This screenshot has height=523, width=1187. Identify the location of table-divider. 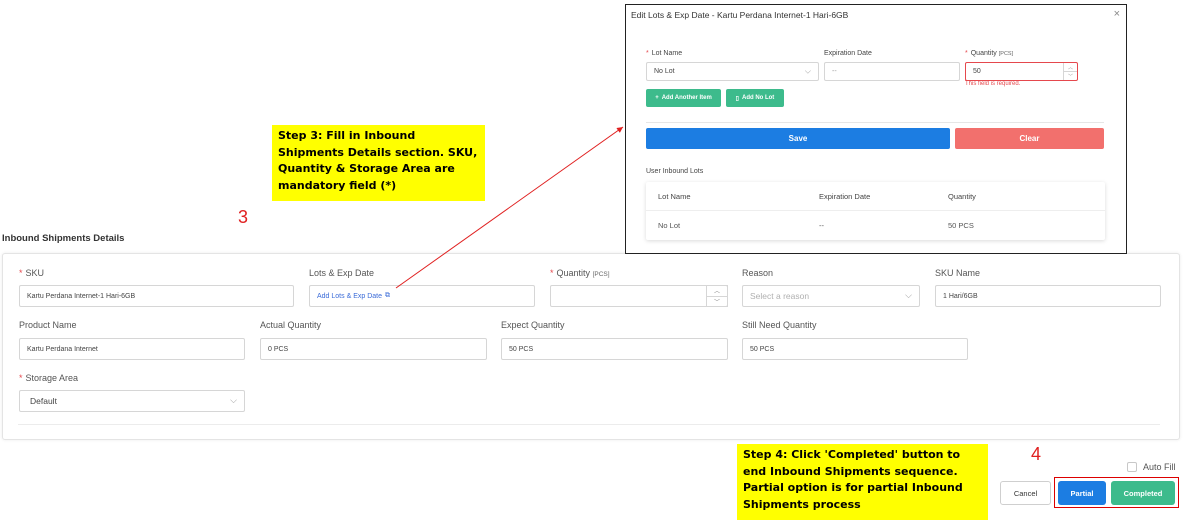
(875, 210).